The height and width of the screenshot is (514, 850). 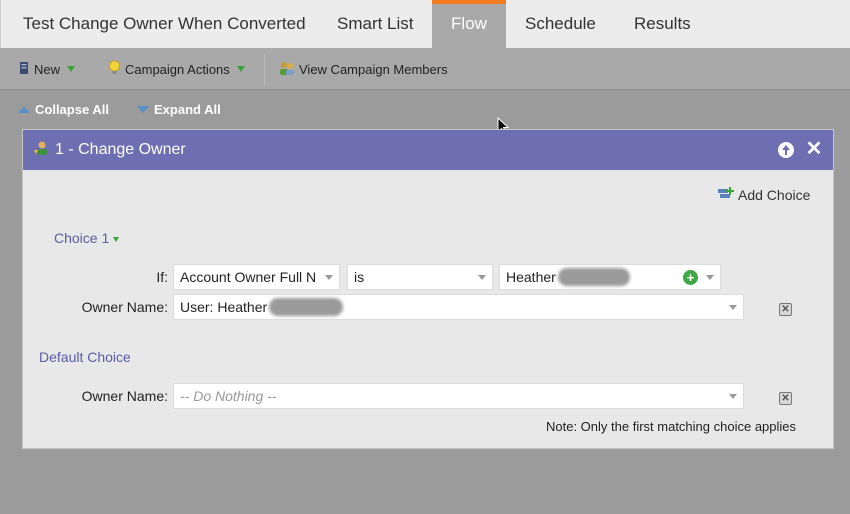 What do you see at coordinates (786, 150) in the screenshot?
I see `move-up-icon` at bounding box center [786, 150].